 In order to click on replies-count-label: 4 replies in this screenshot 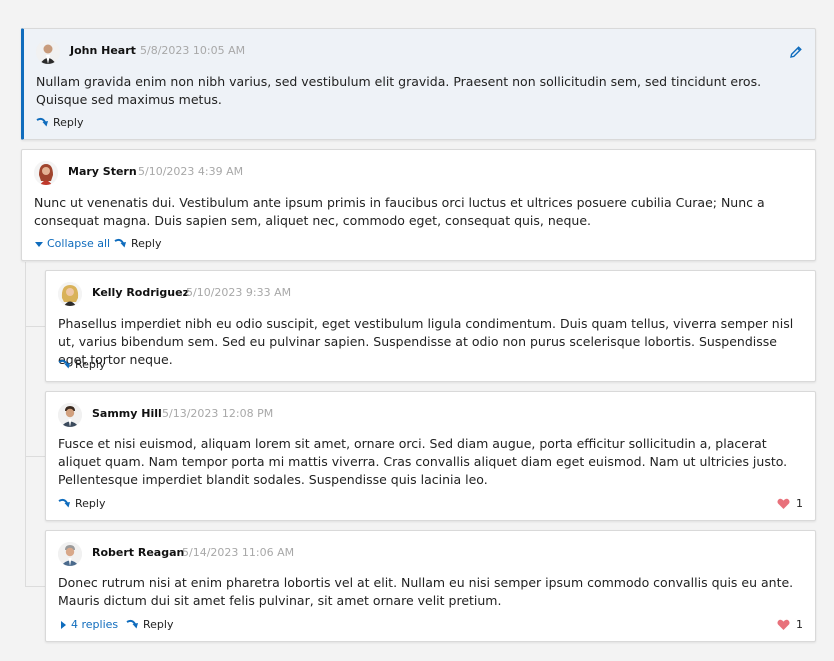, I will do `click(95, 624)`.